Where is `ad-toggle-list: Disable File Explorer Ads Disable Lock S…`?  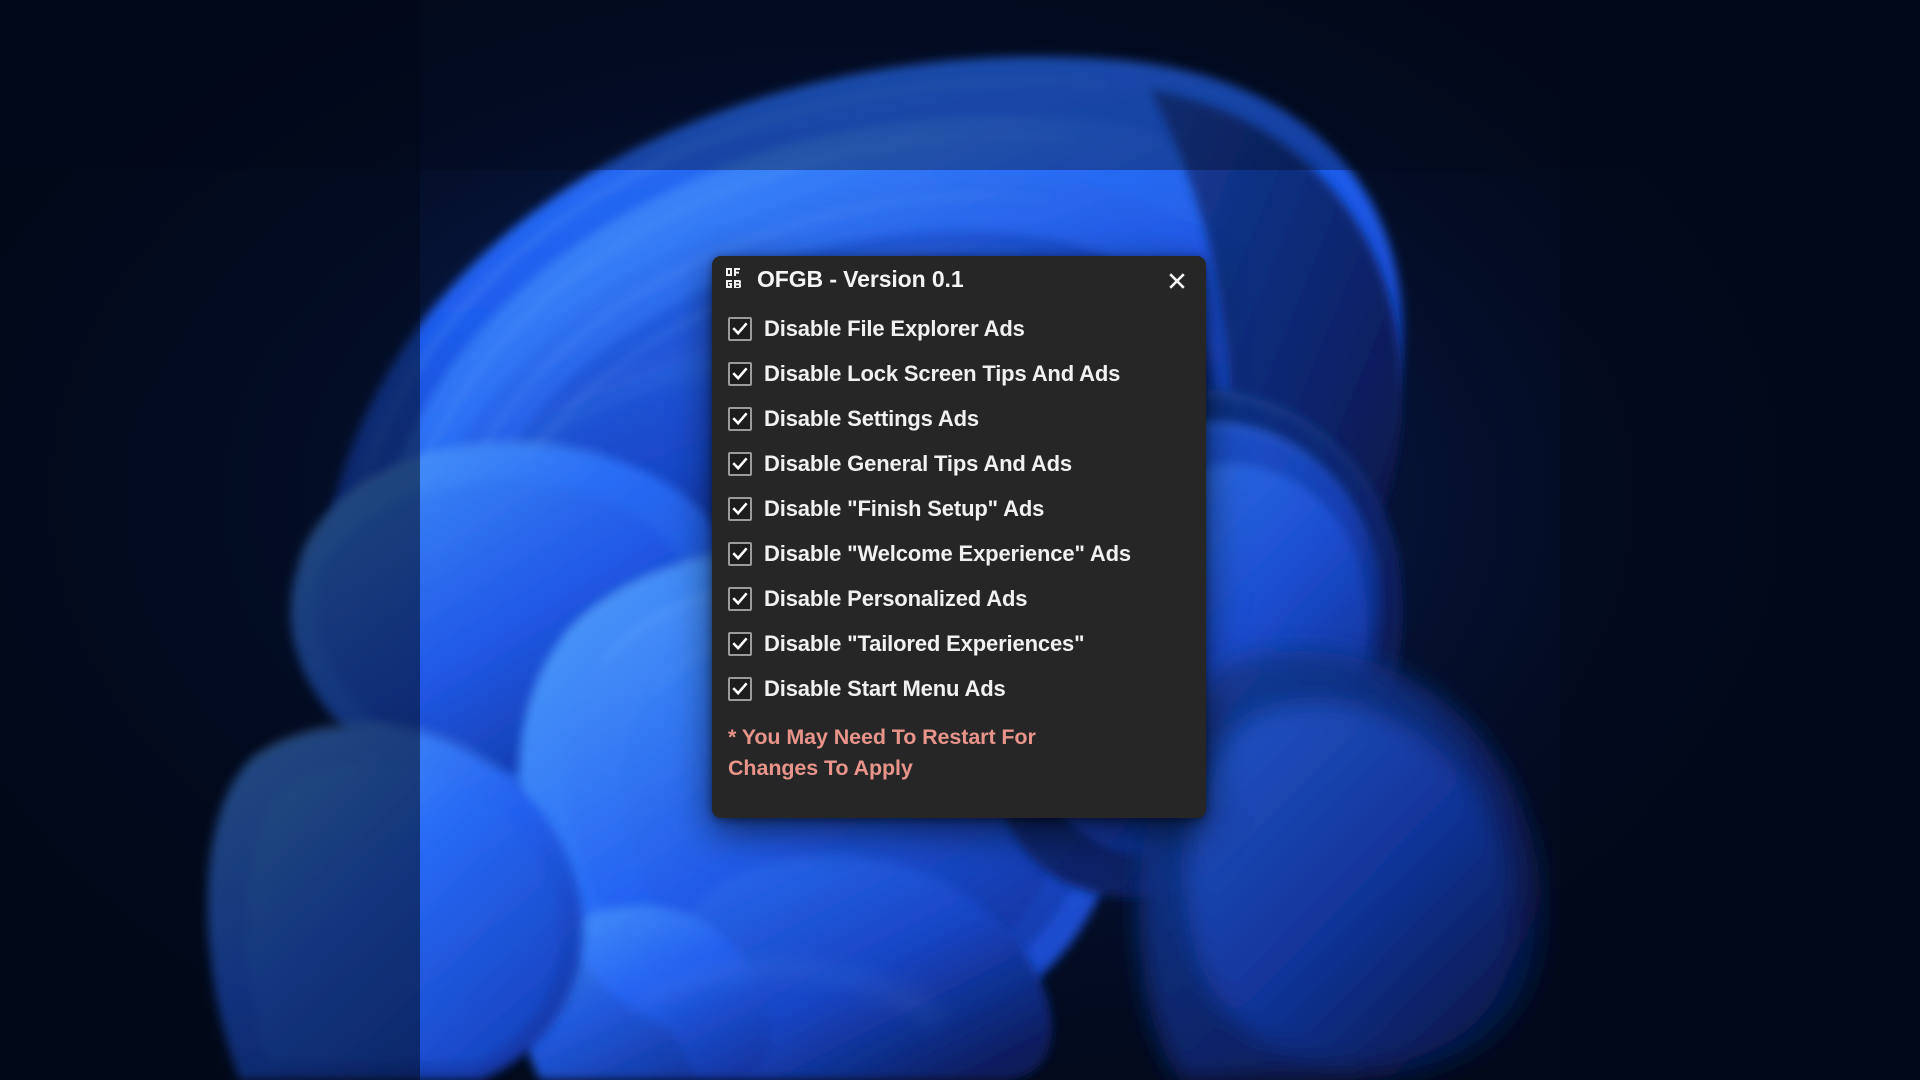 ad-toggle-list: Disable File Explorer Ads Disable Lock S… is located at coordinates (959, 507).